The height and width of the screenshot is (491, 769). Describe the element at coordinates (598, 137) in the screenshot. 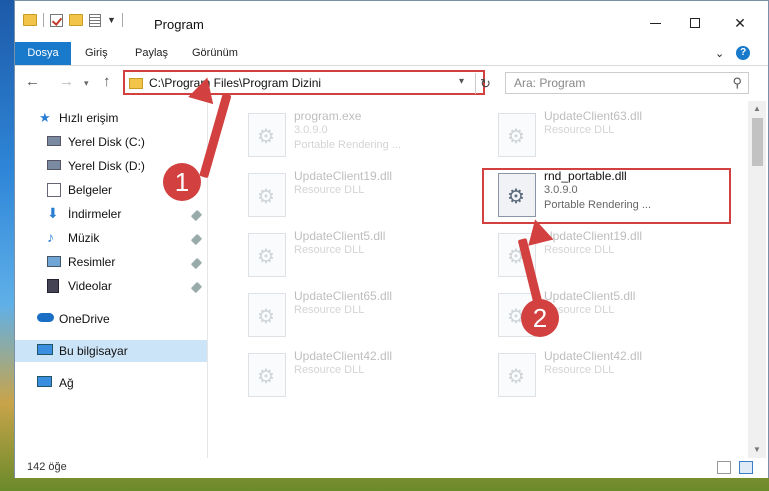

I see `file-item: UpdateClient63.dll Resource DLL` at that location.